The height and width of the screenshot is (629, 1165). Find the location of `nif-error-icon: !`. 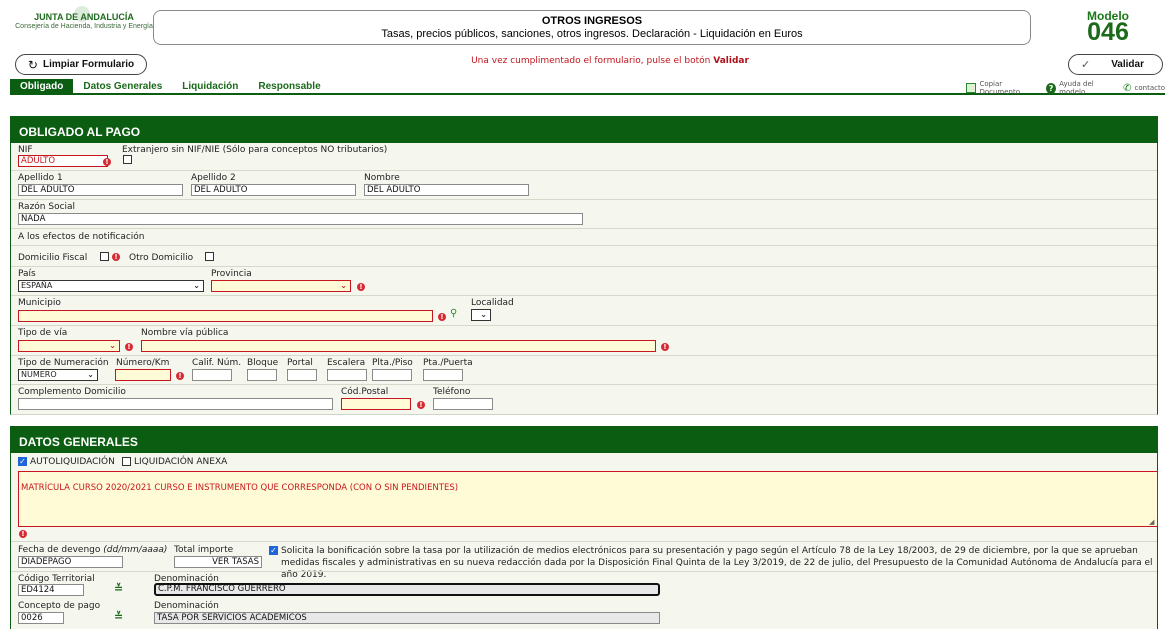

nif-error-icon: ! is located at coordinates (107, 162).